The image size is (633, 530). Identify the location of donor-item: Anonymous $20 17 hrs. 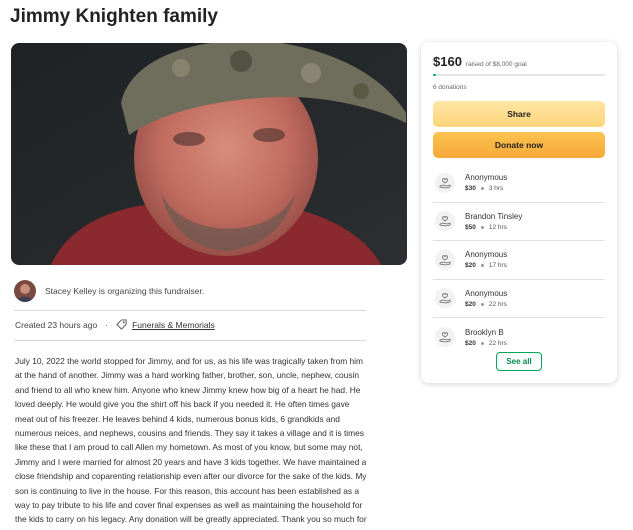
(519, 260).